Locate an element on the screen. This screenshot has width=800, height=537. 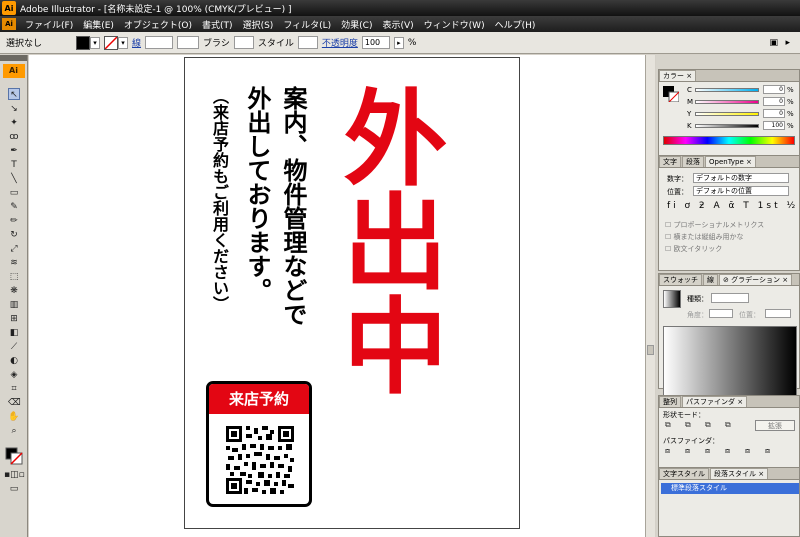
position-select: デフォルトの位置 is located at coordinates (741, 191).